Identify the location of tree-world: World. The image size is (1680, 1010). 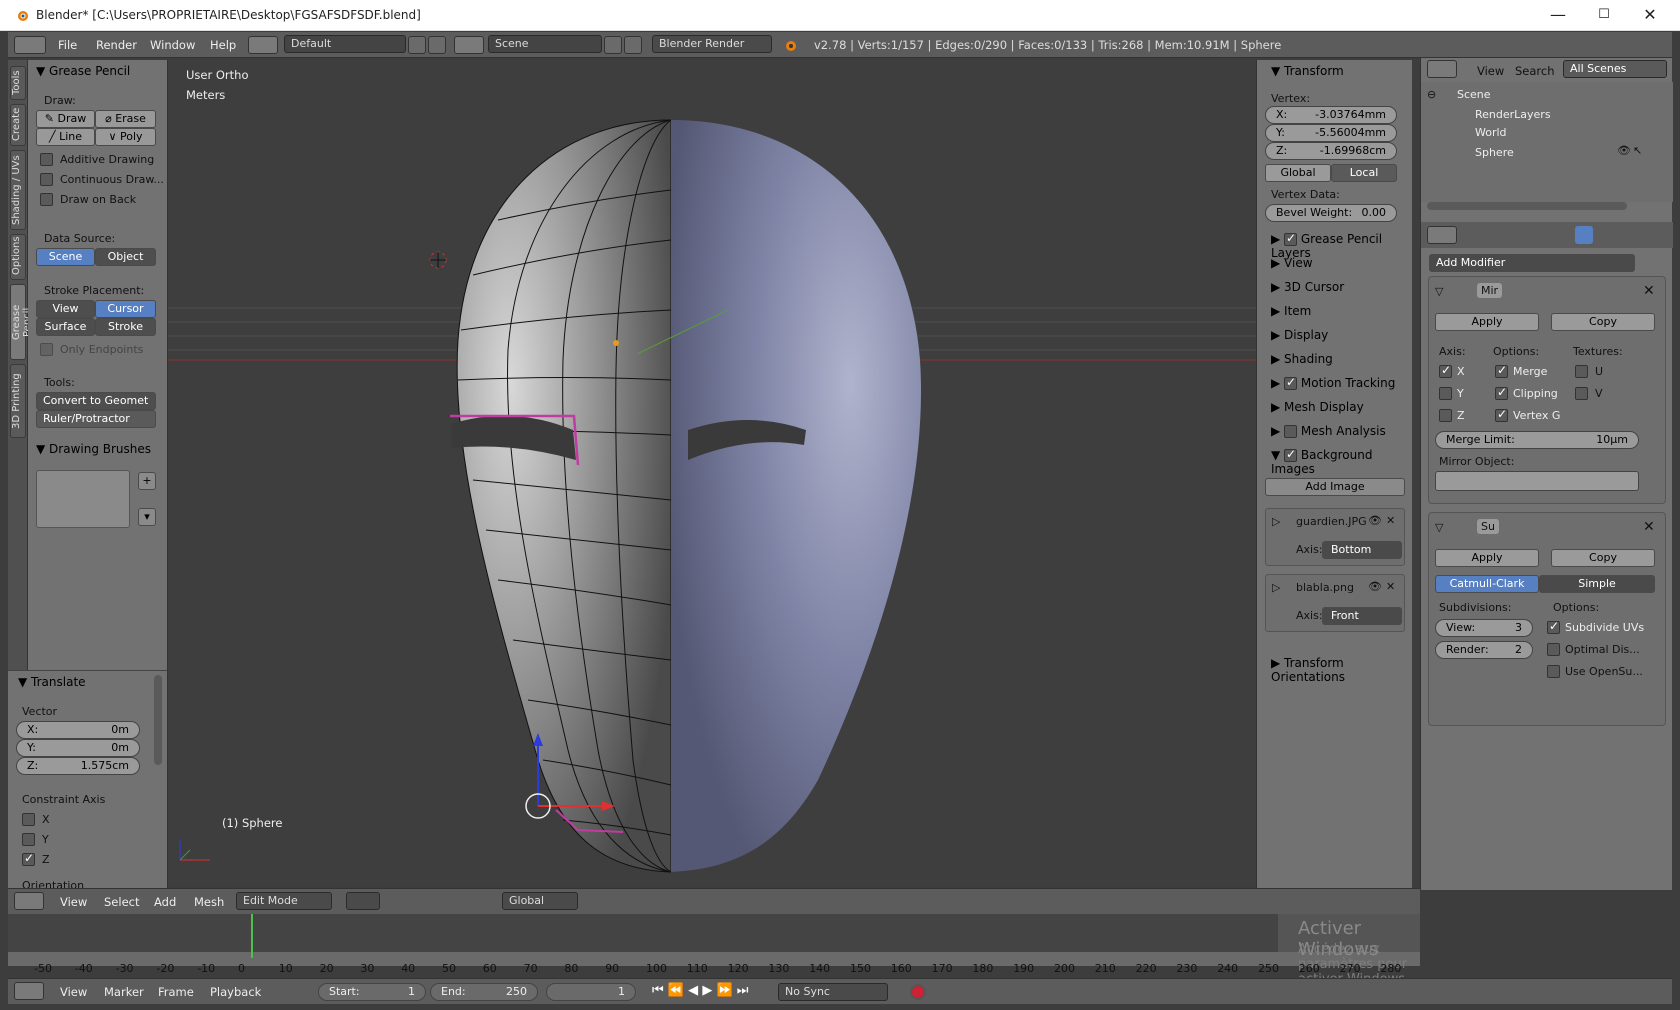
(1491, 132).